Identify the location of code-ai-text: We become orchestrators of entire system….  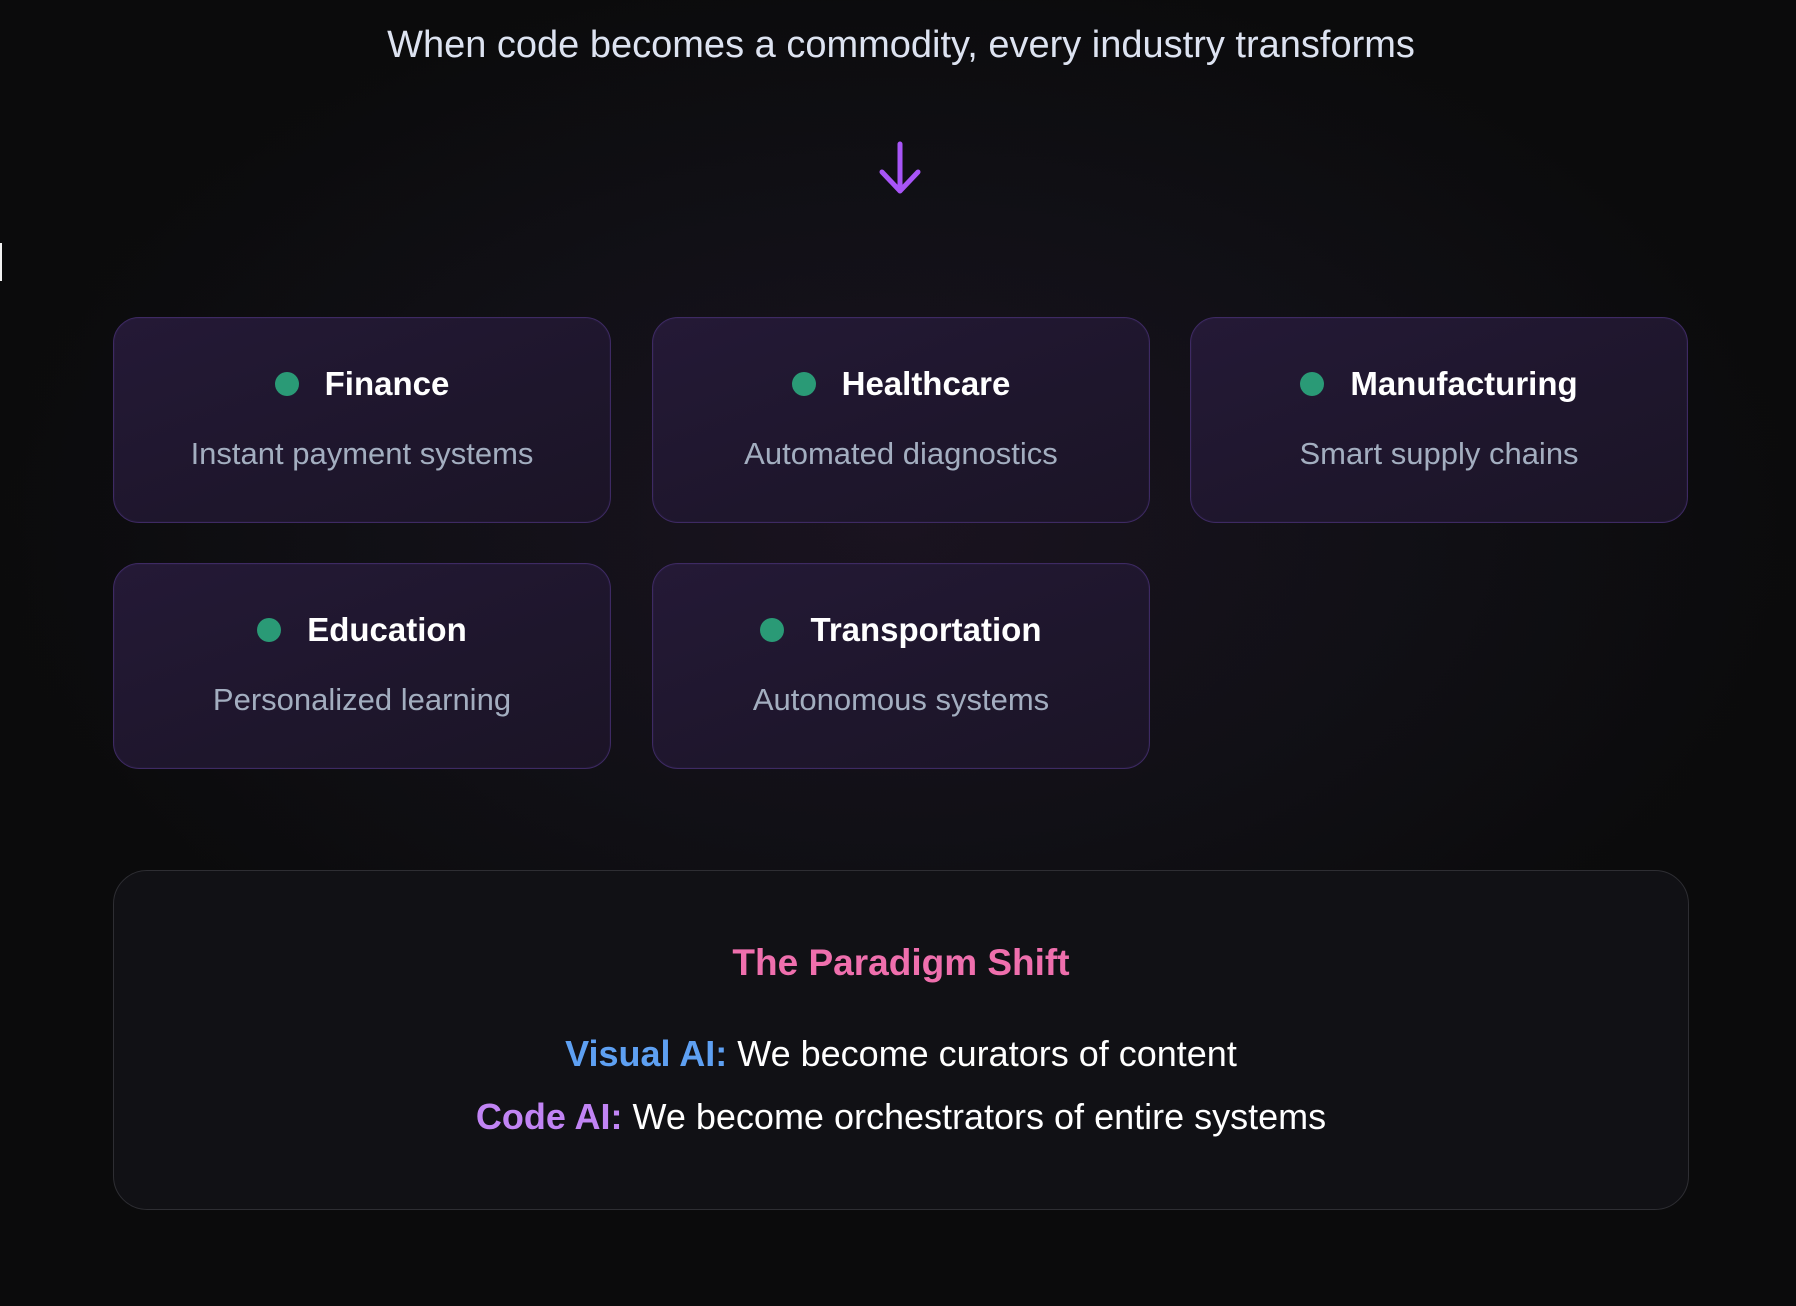
(979, 1116).